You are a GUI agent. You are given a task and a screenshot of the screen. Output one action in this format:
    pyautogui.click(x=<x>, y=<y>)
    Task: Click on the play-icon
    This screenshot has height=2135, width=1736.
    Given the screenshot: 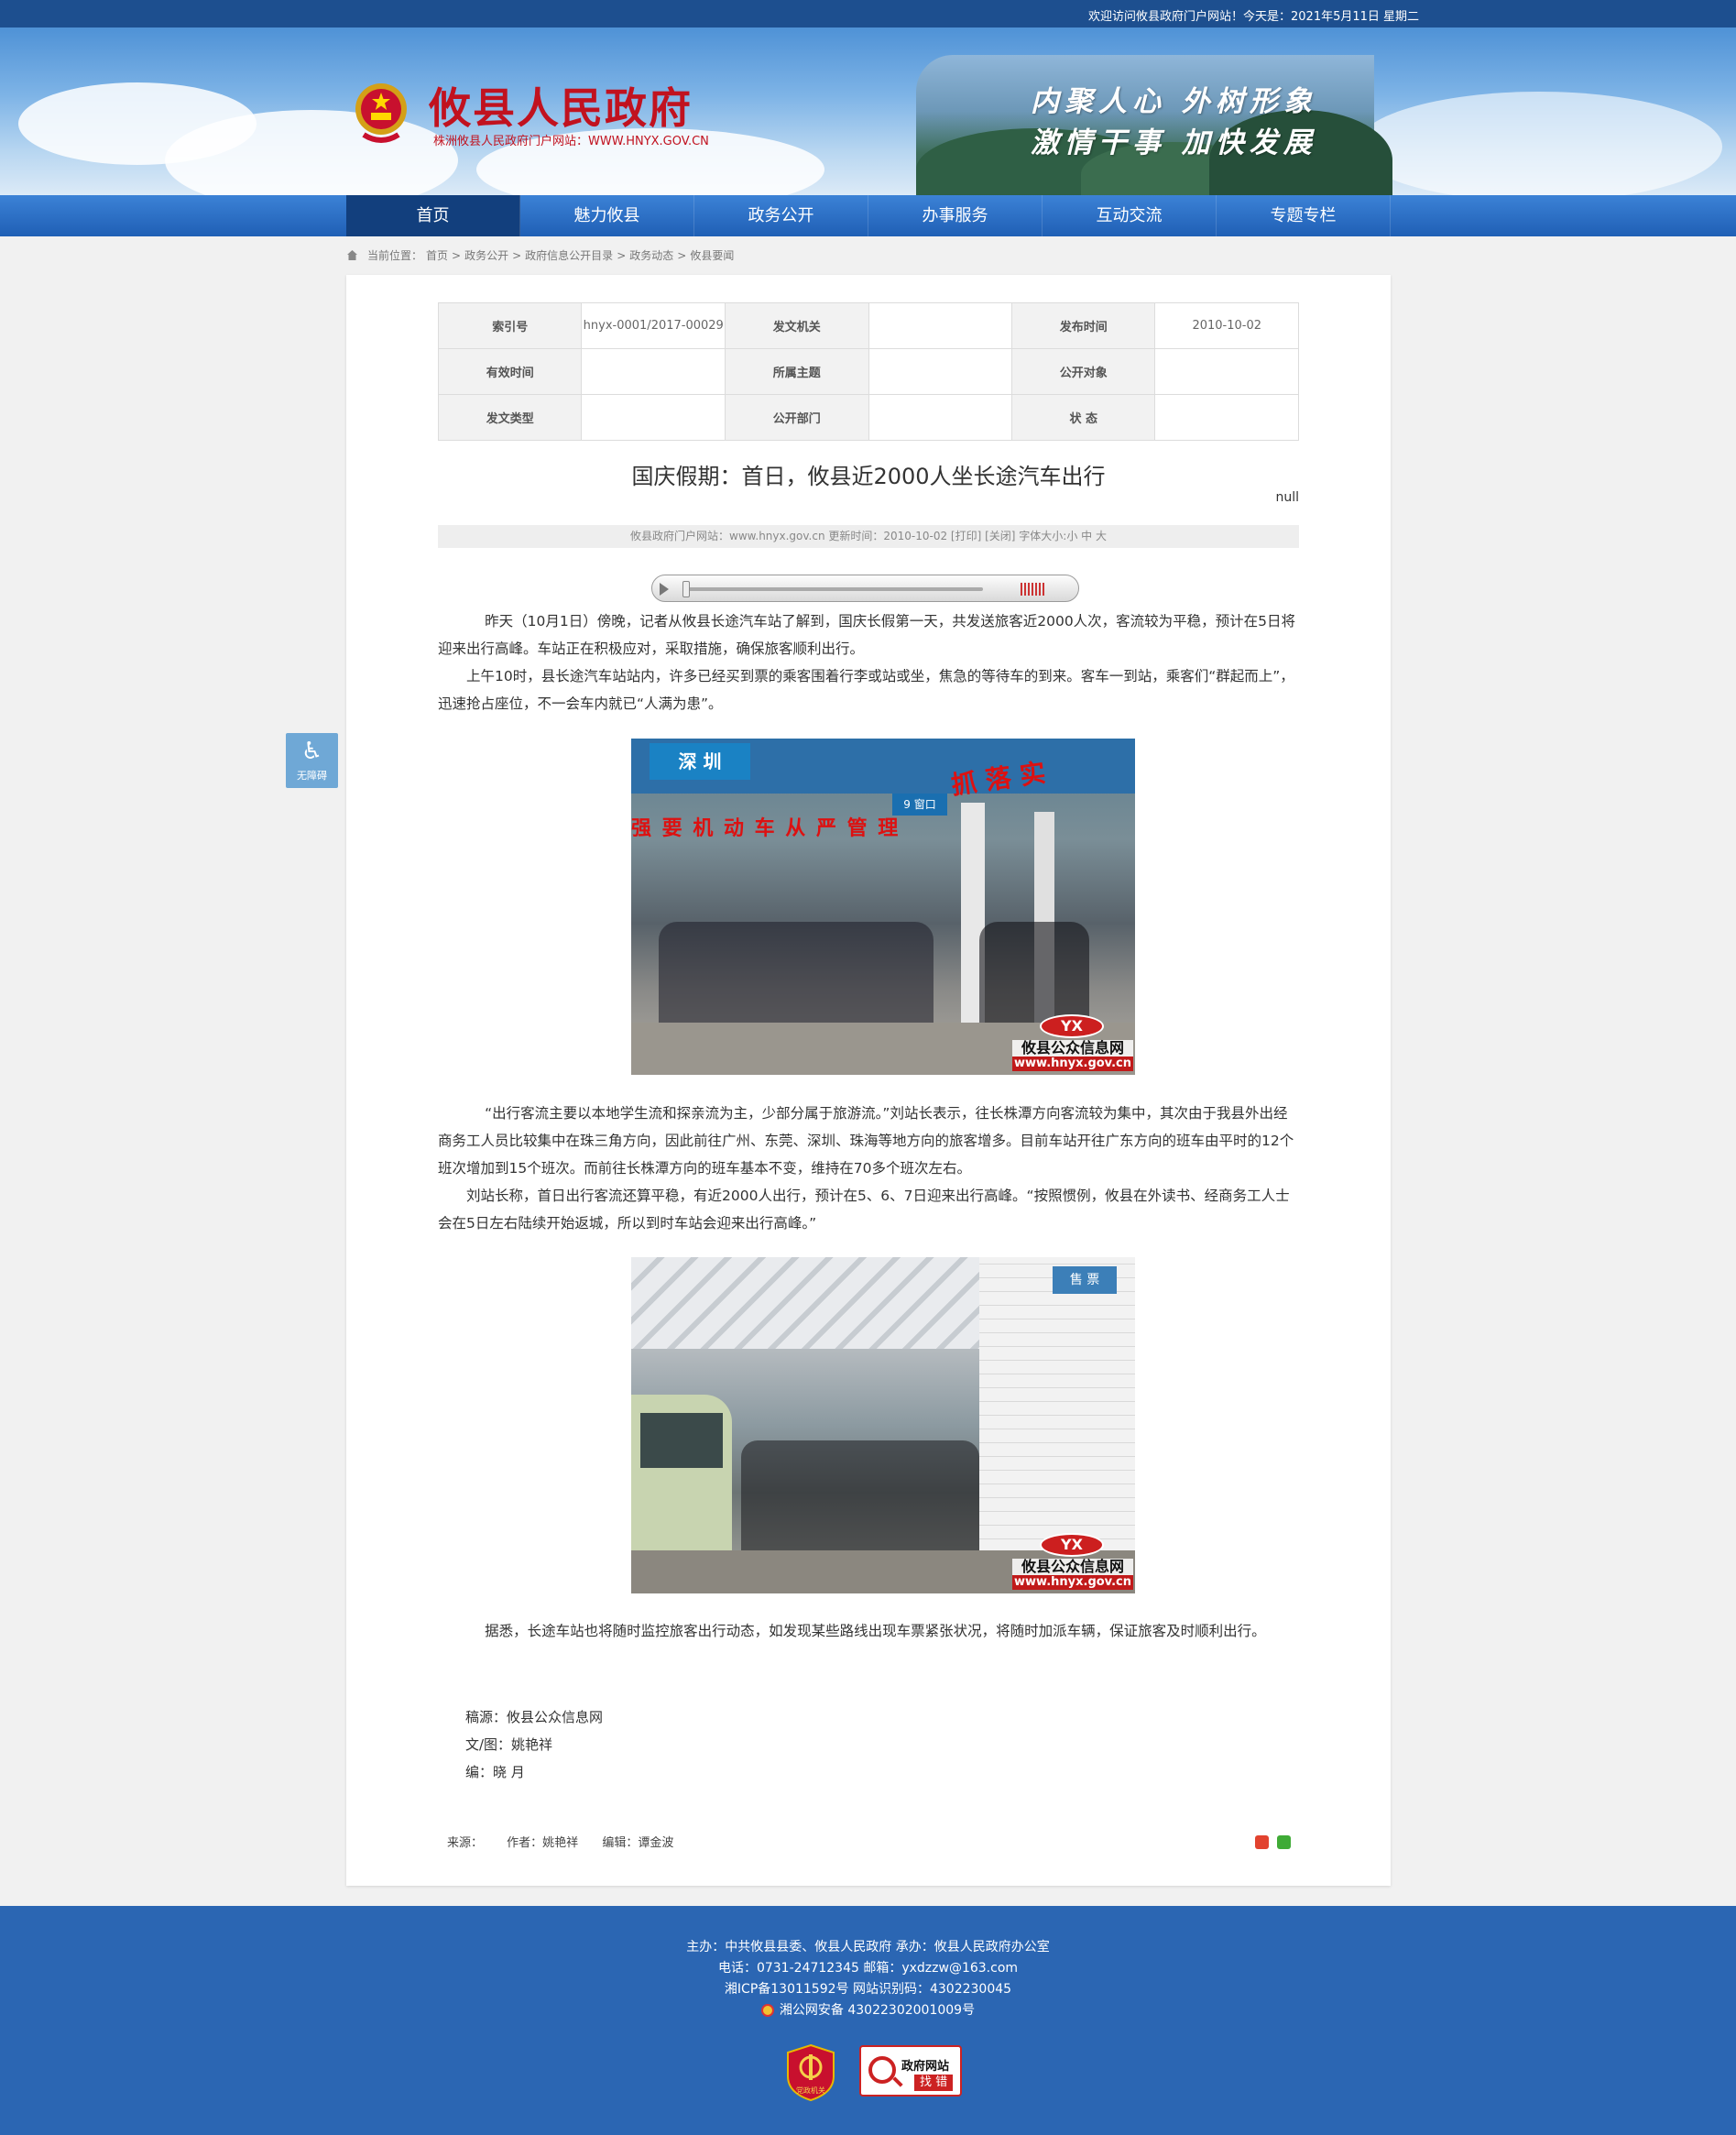 What is the action you would take?
    pyautogui.click(x=664, y=590)
    